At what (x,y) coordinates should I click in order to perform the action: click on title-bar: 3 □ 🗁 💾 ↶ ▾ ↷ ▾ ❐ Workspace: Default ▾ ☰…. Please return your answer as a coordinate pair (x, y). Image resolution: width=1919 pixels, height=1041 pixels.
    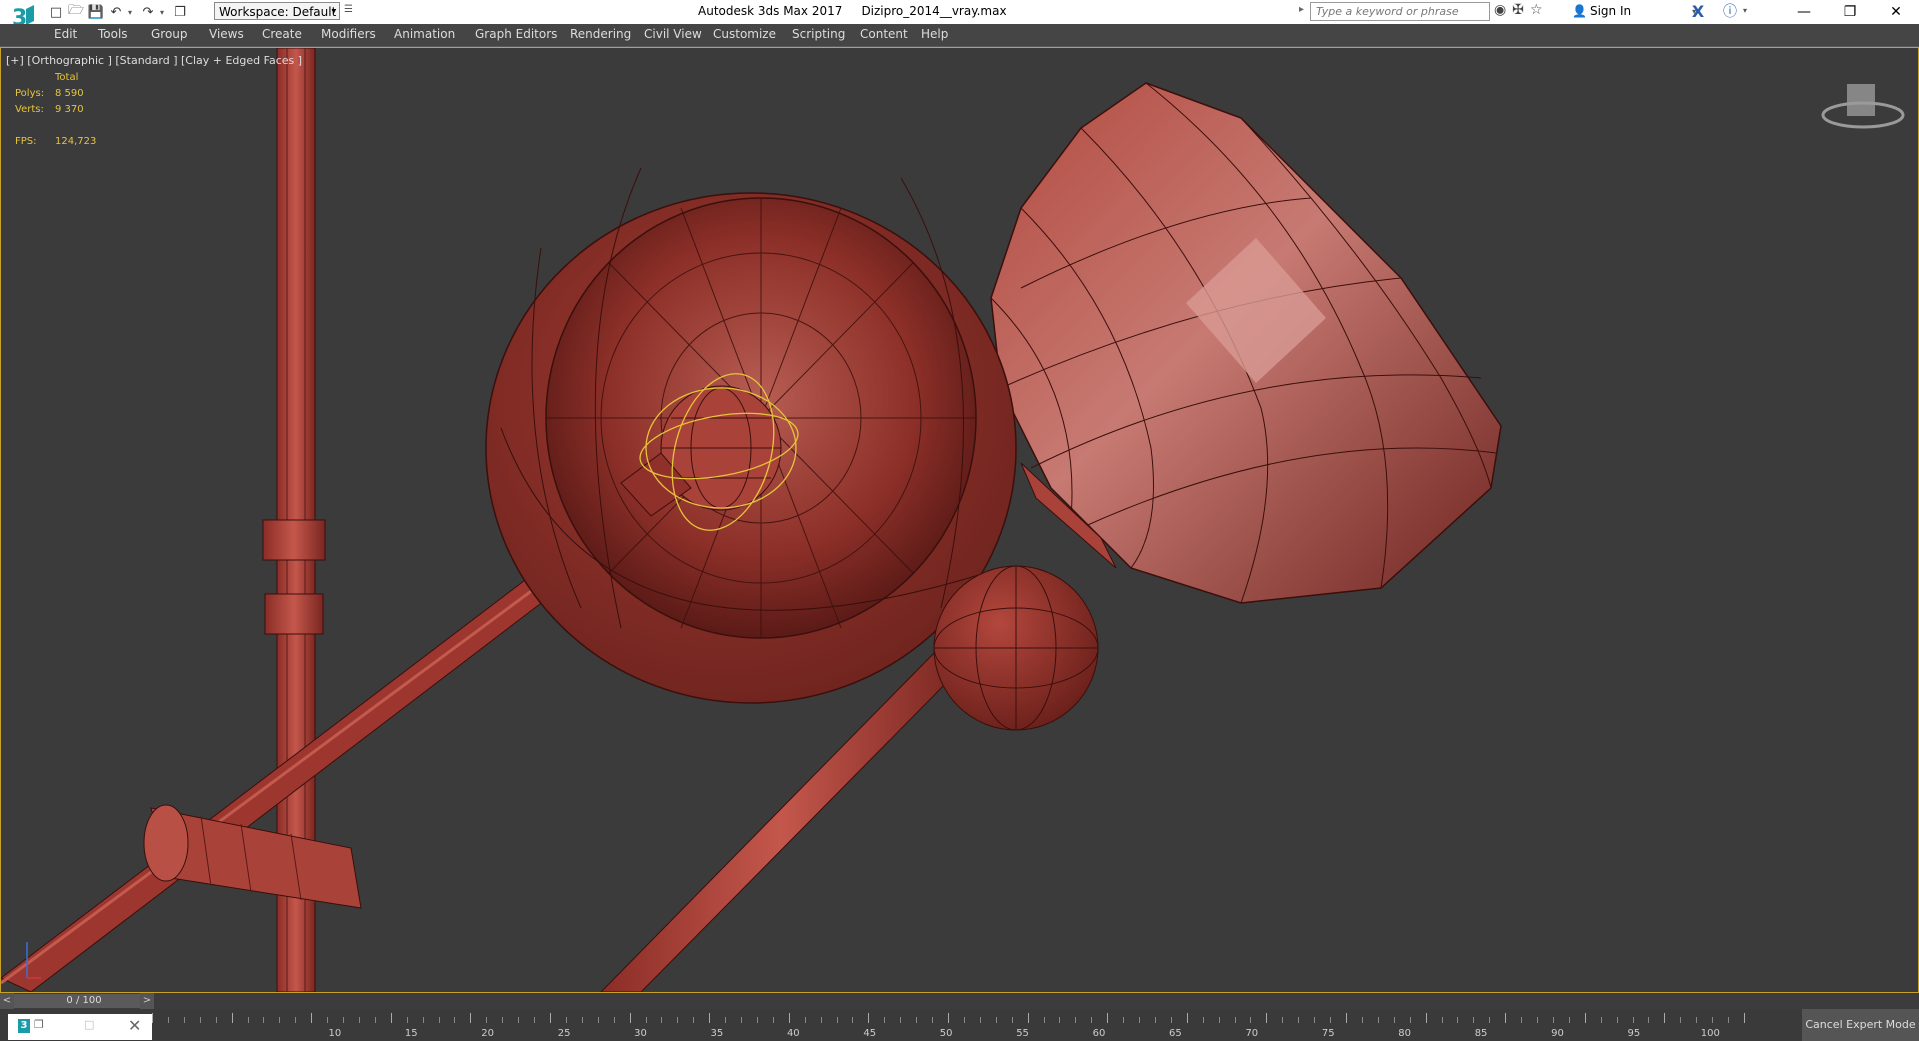
    Looking at the image, I should click on (959, 21).